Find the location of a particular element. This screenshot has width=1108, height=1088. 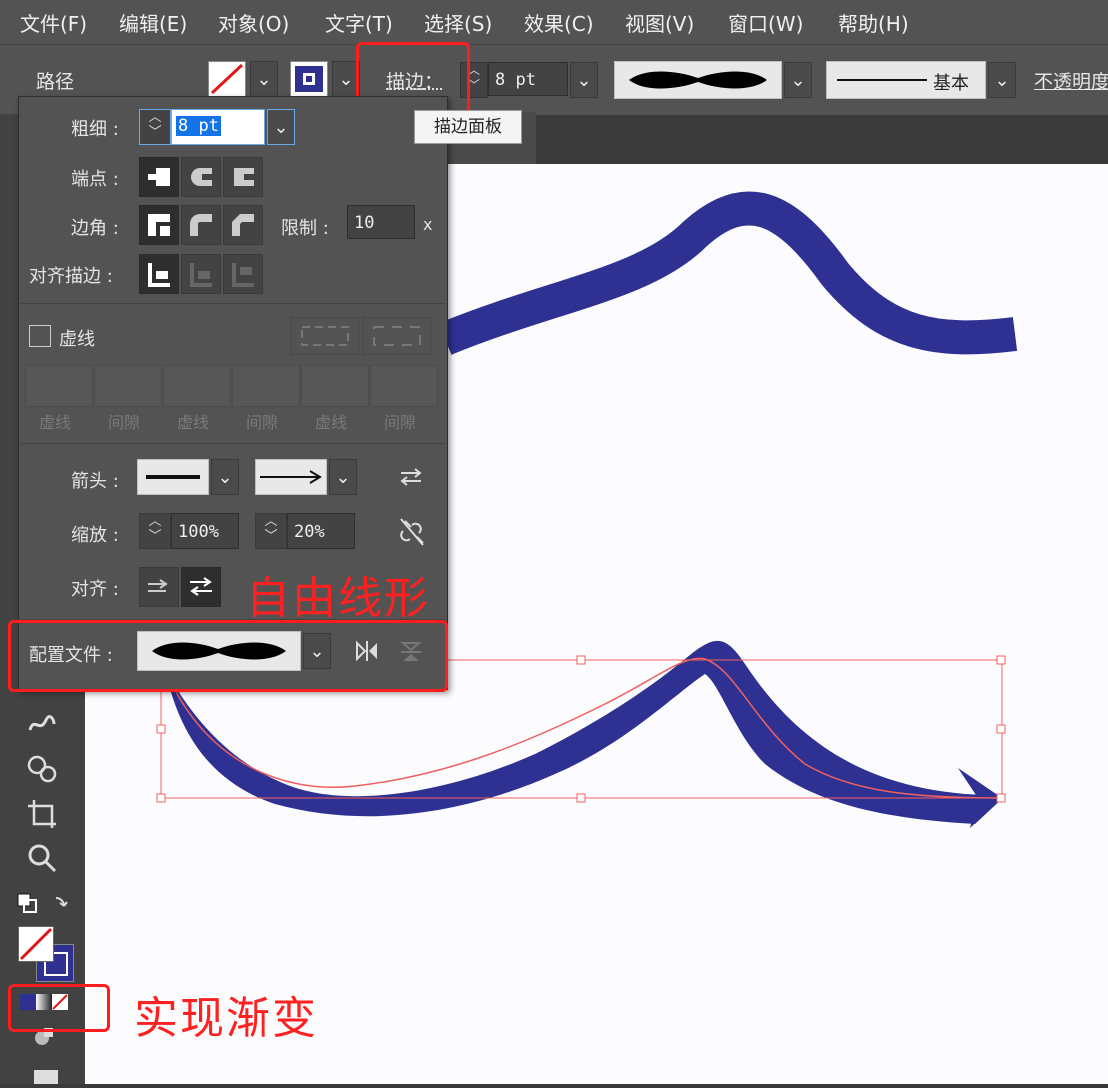

arrow-tip-extend-icon is located at coordinates (158, 585).